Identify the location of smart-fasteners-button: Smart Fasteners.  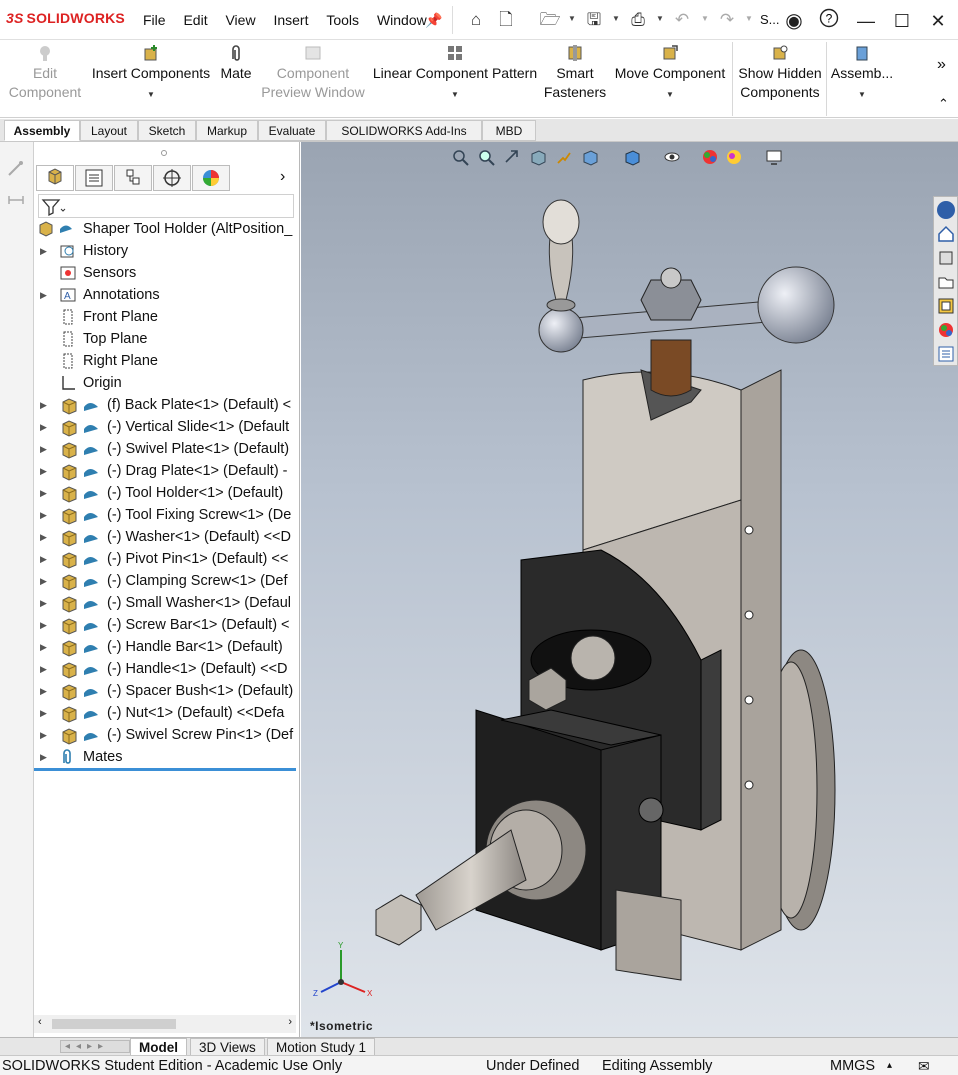
(575, 73).